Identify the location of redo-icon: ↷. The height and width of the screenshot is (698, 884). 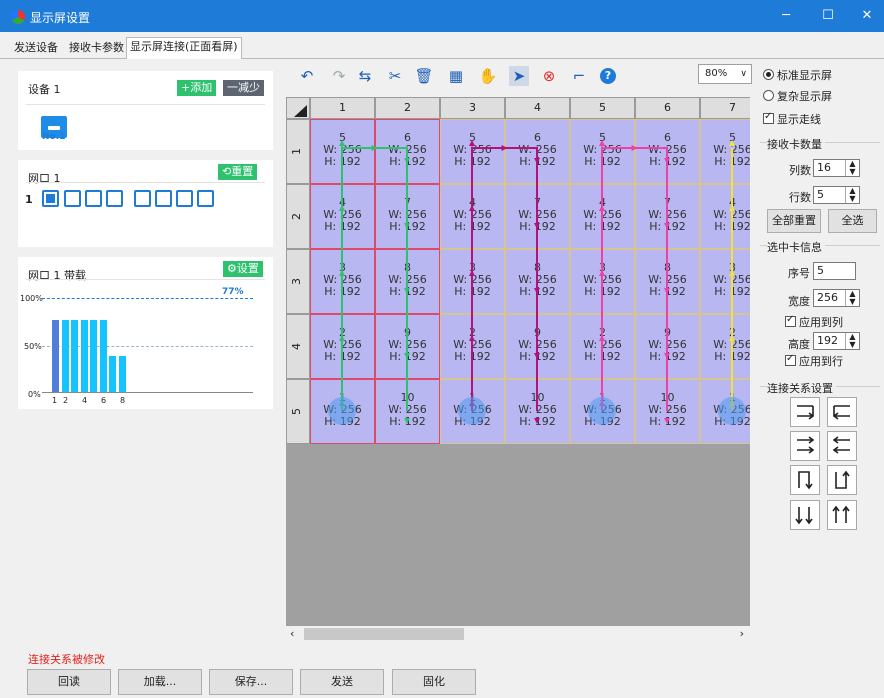
(339, 76).